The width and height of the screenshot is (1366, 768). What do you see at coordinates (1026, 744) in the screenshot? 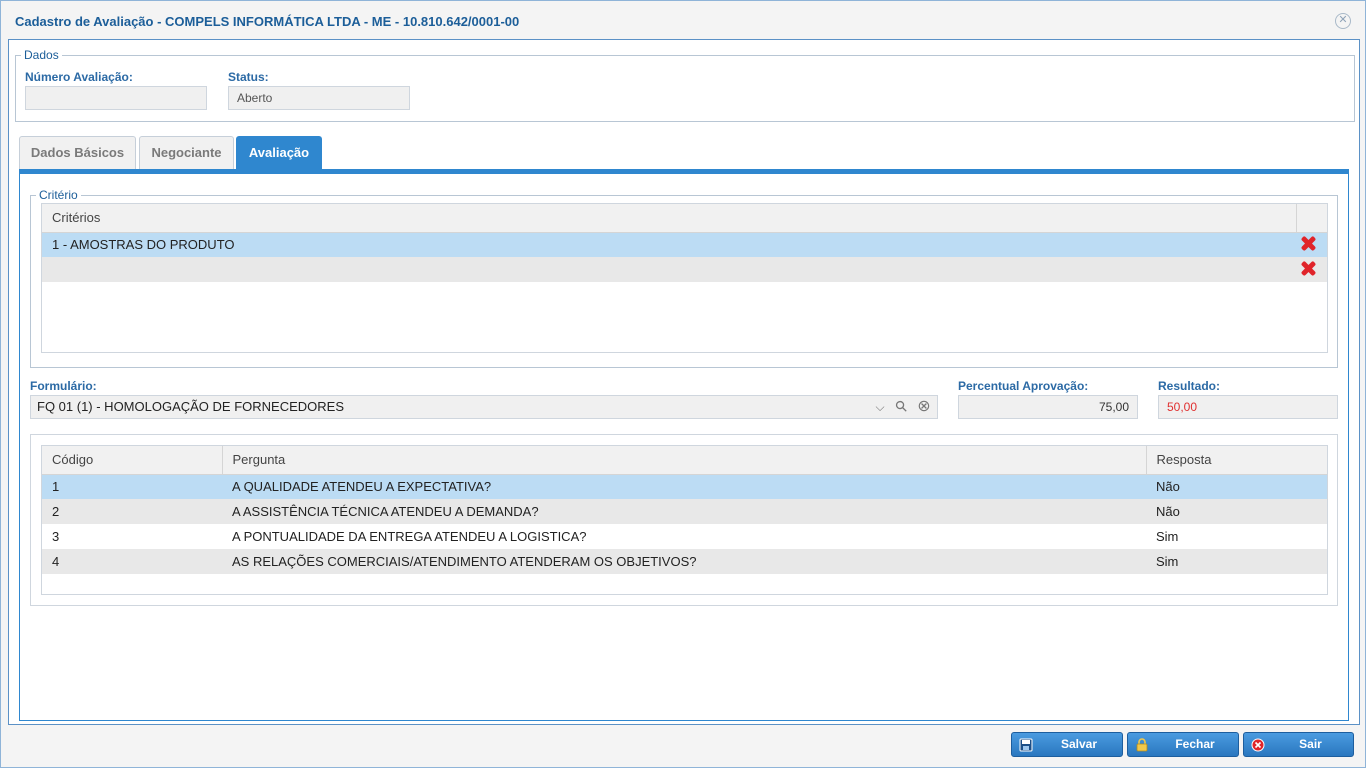
I see `floppy-disk-icon` at bounding box center [1026, 744].